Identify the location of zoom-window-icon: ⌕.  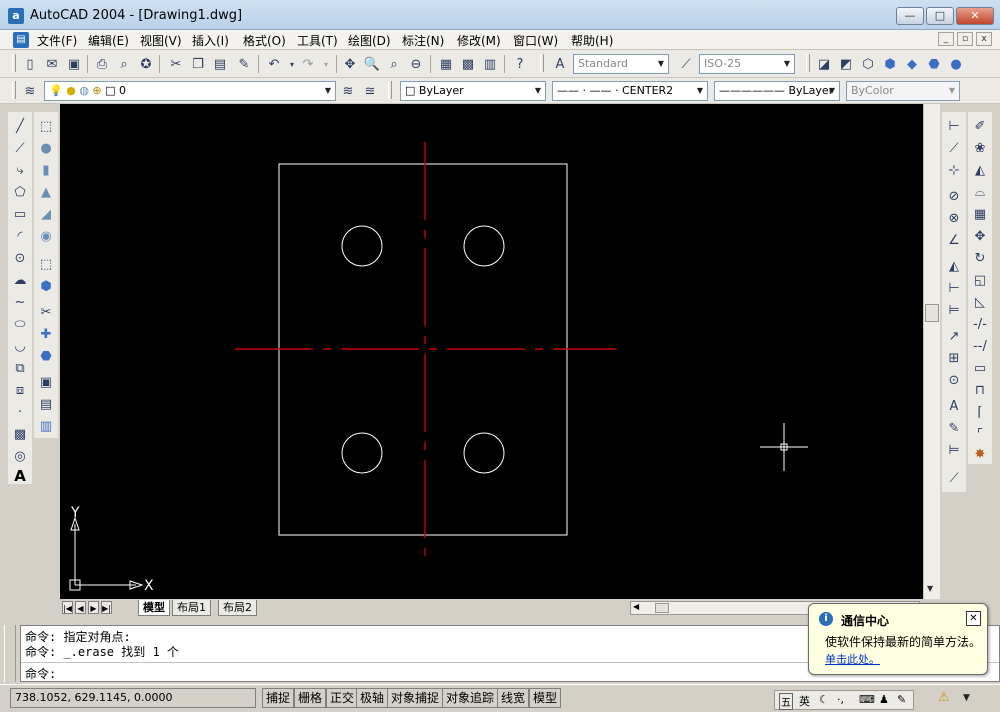
(394, 64).